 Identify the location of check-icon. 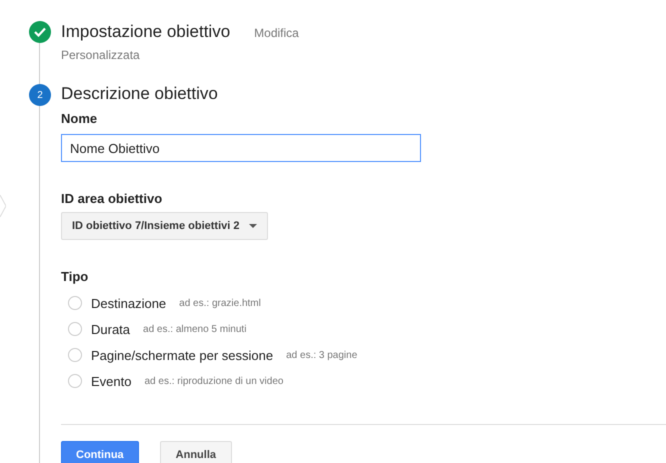
(40, 32).